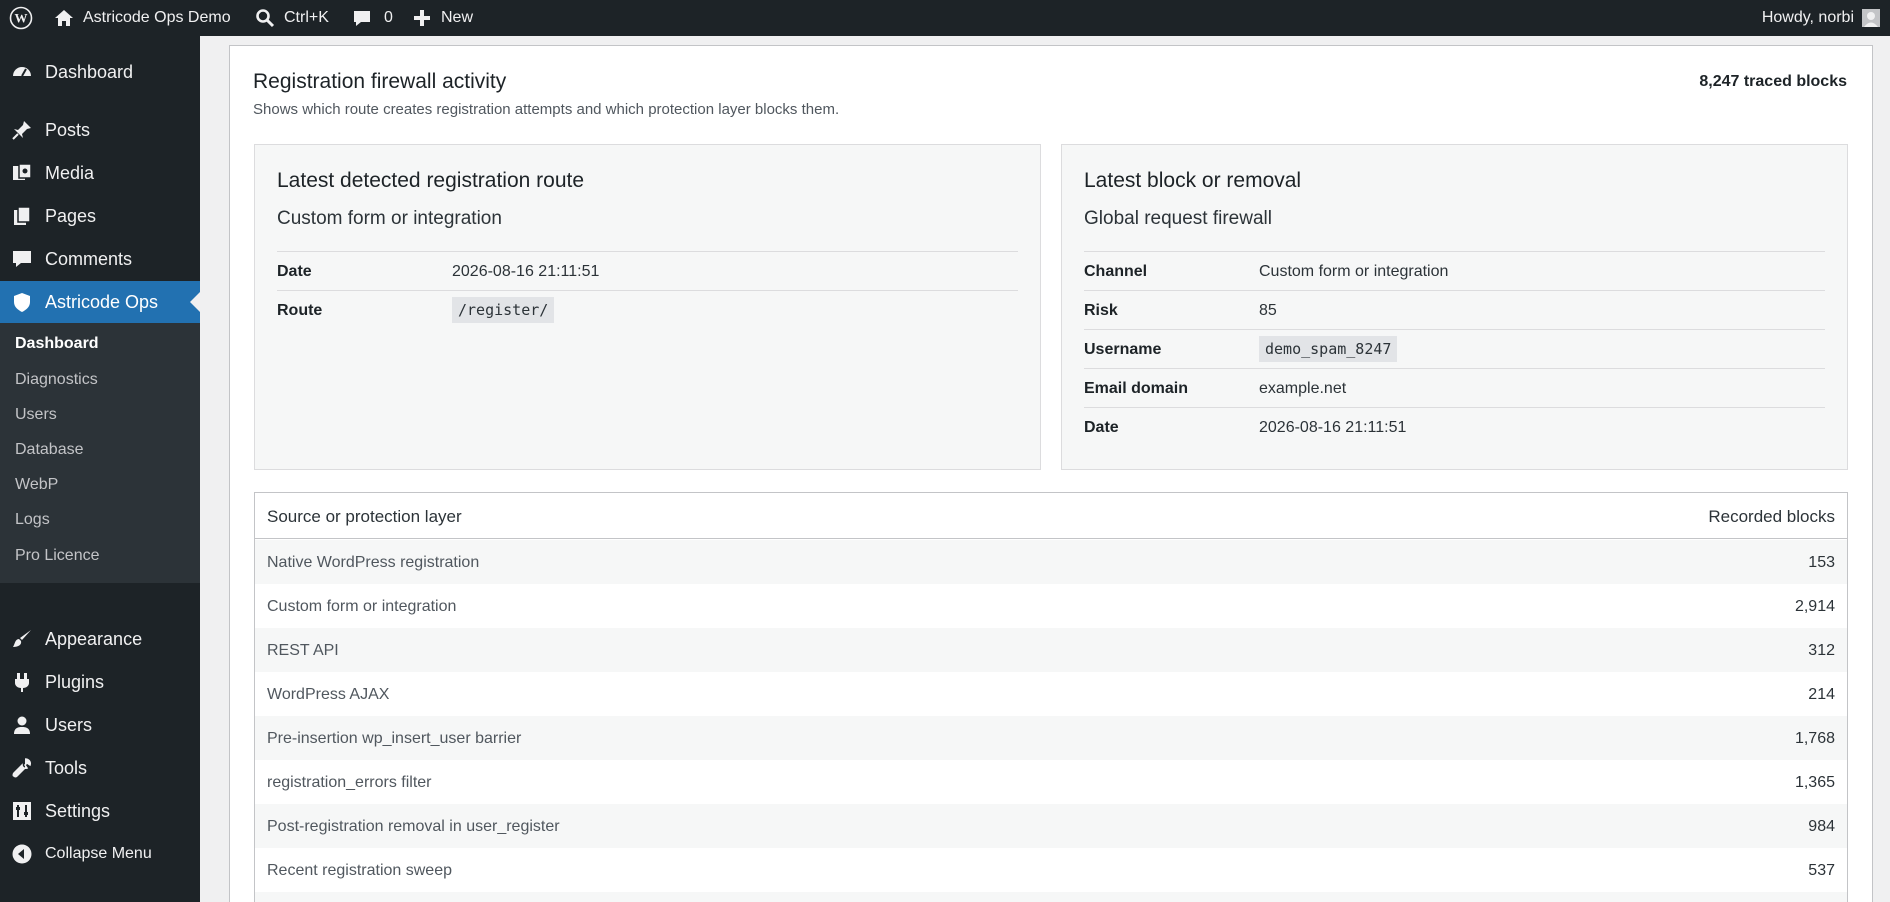  I want to click on row-source: REST API, so click(303, 650).